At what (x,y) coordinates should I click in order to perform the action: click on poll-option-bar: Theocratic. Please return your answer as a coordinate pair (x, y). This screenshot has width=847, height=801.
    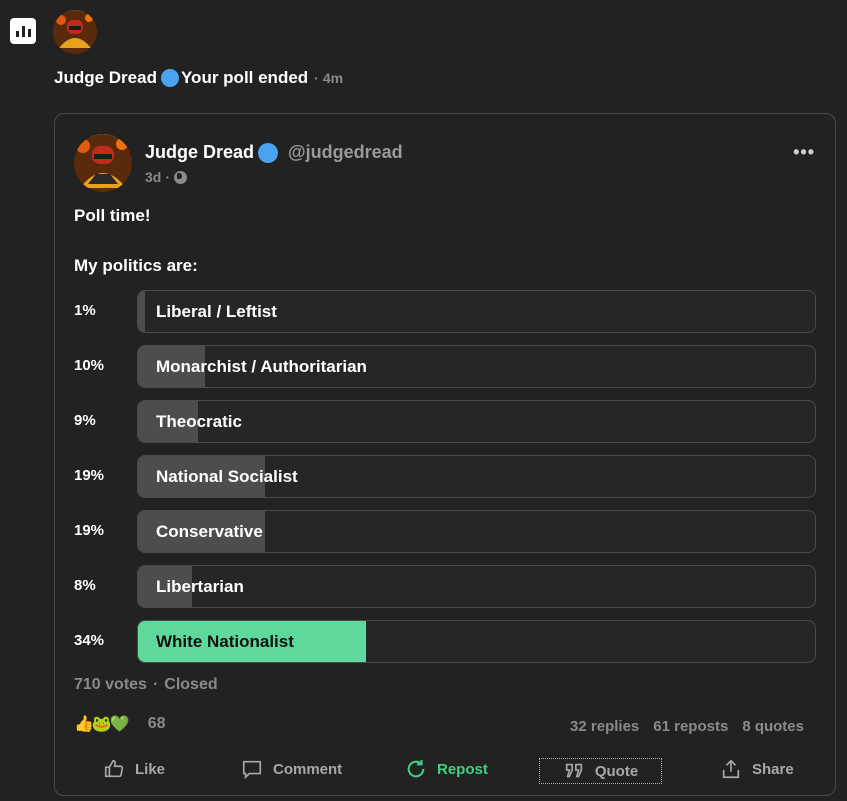
    Looking at the image, I should click on (476, 421).